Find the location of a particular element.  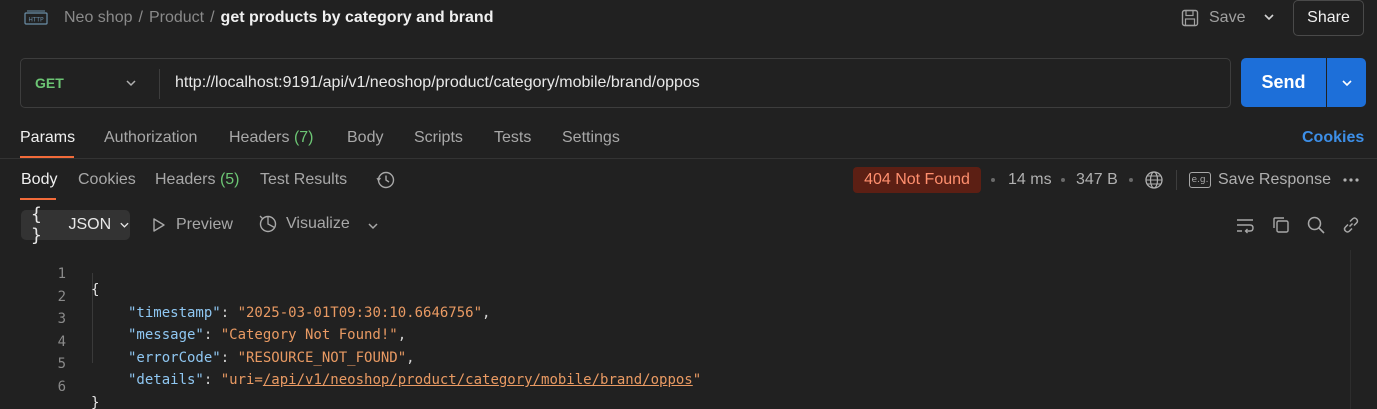

preview-button: Preview is located at coordinates (192, 225).